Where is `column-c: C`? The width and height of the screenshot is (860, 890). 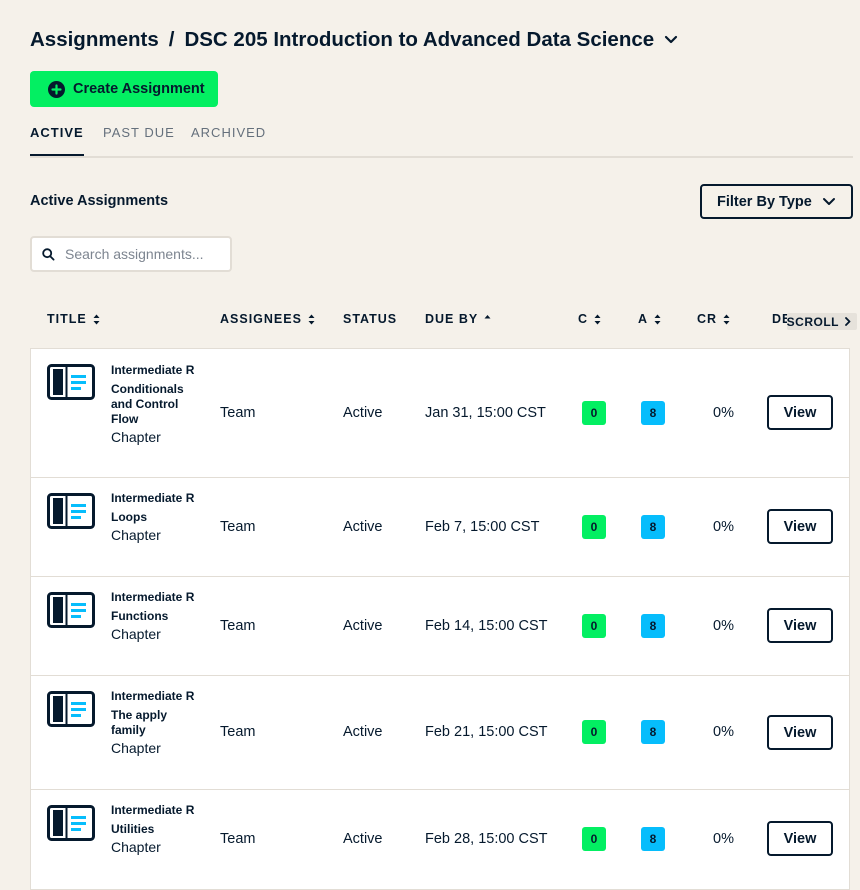
column-c: C is located at coordinates (589, 319).